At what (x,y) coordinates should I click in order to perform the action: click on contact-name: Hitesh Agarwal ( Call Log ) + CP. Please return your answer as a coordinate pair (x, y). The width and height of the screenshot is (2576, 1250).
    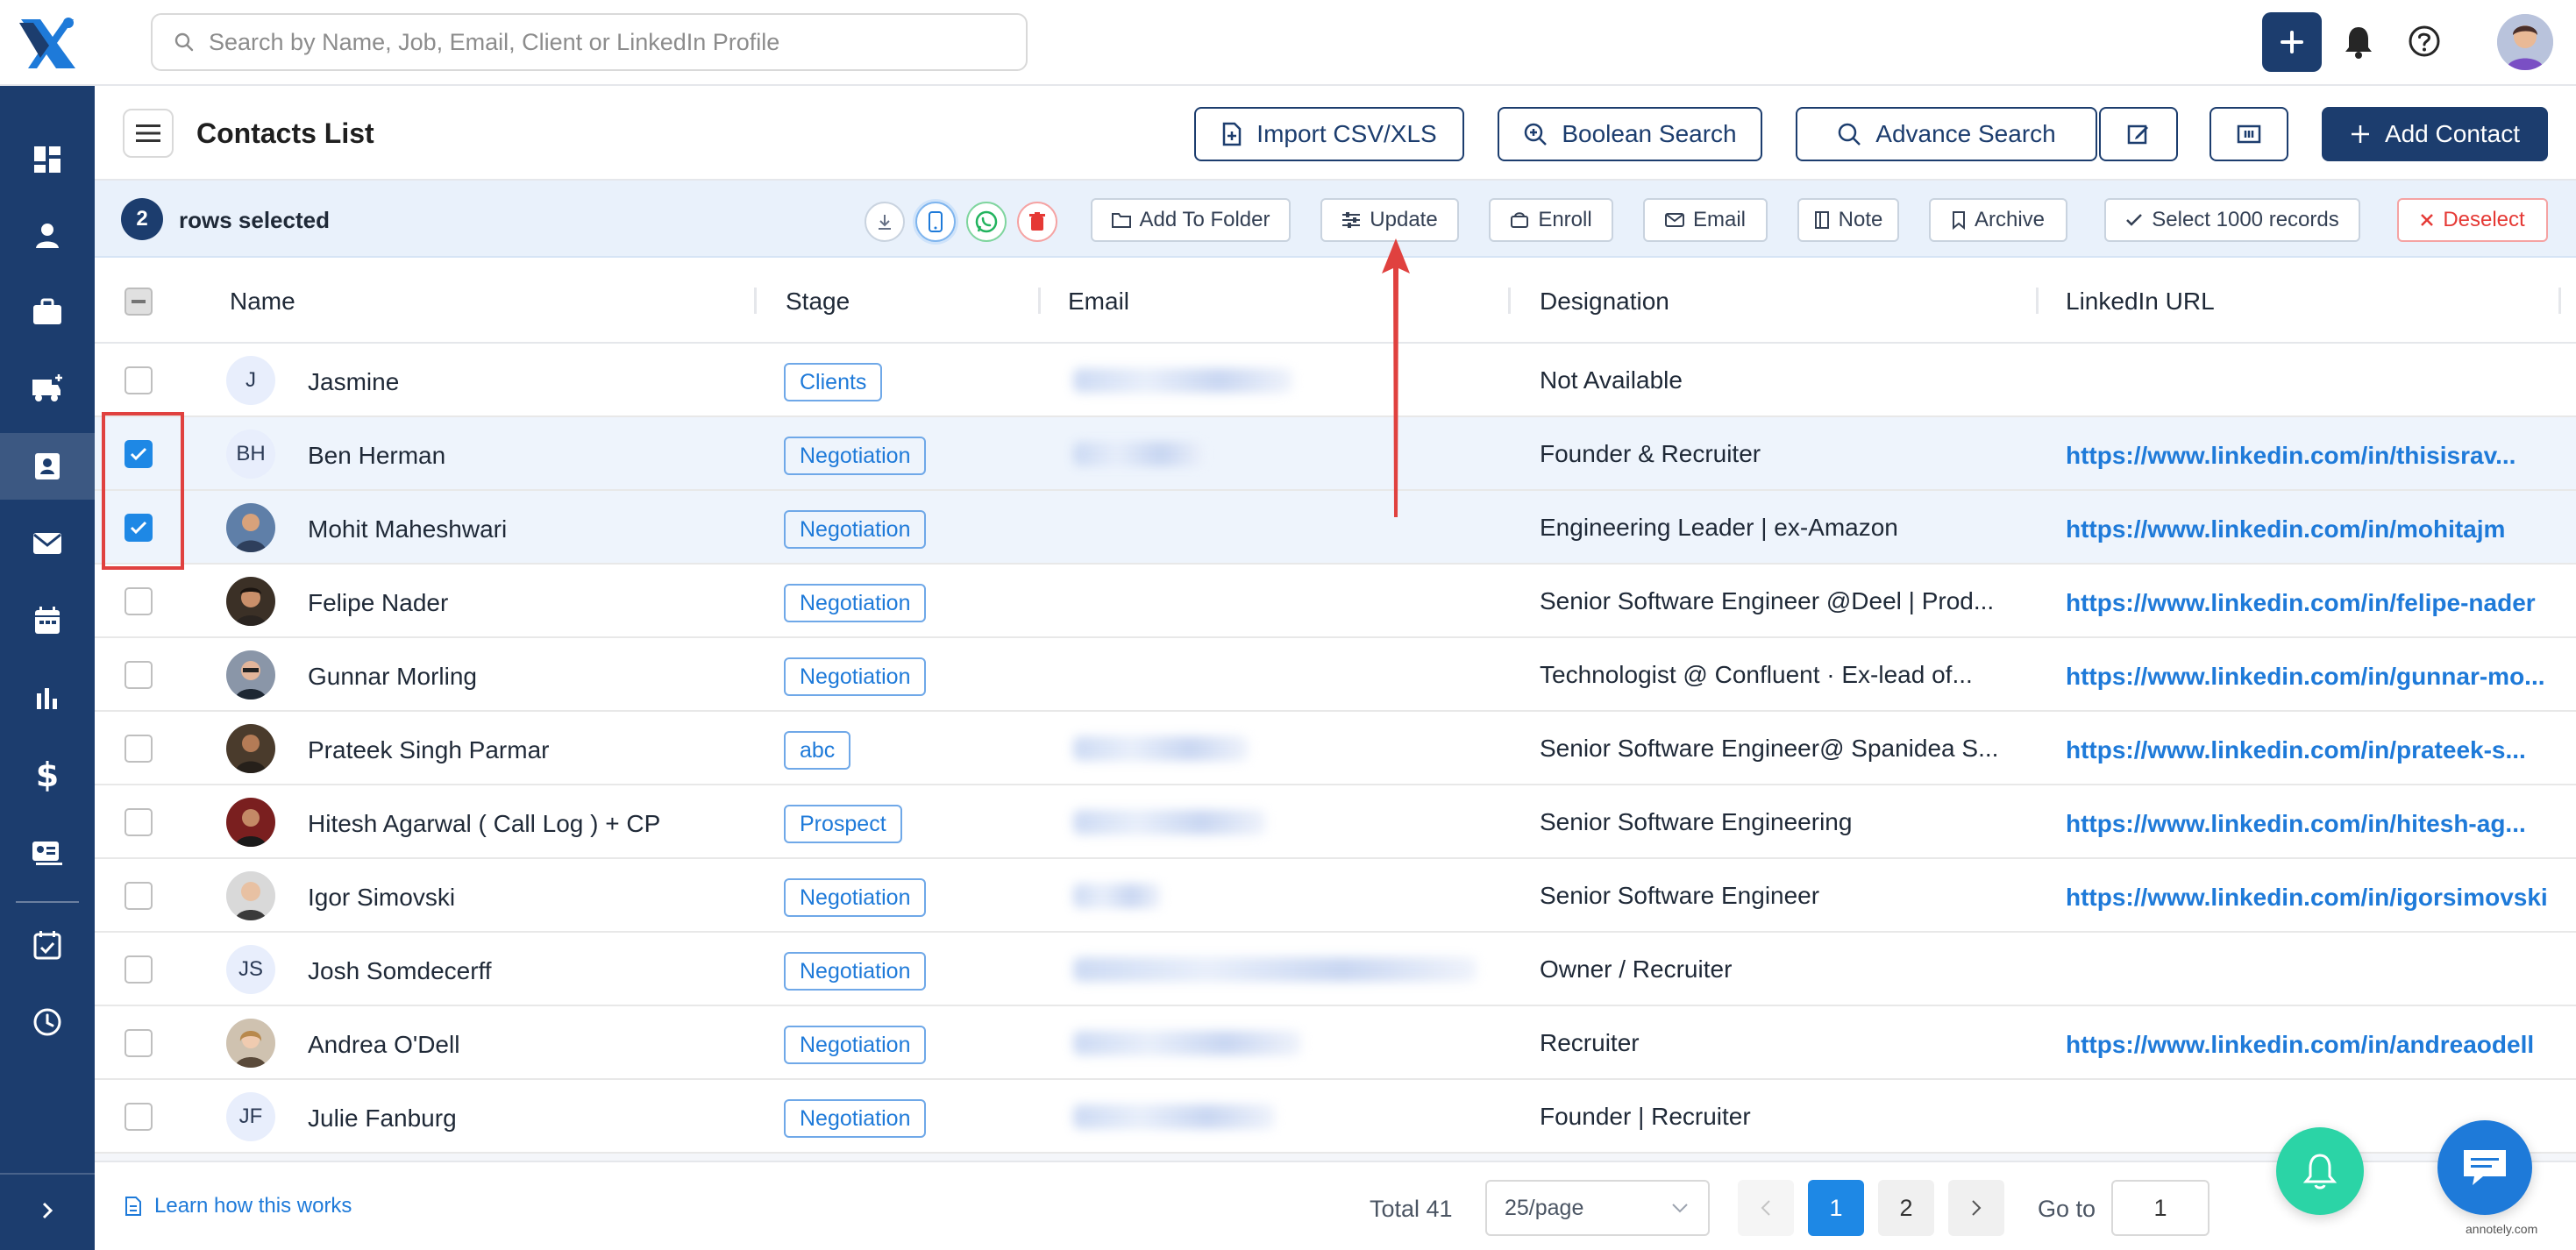
    Looking at the image, I should click on (484, 824).